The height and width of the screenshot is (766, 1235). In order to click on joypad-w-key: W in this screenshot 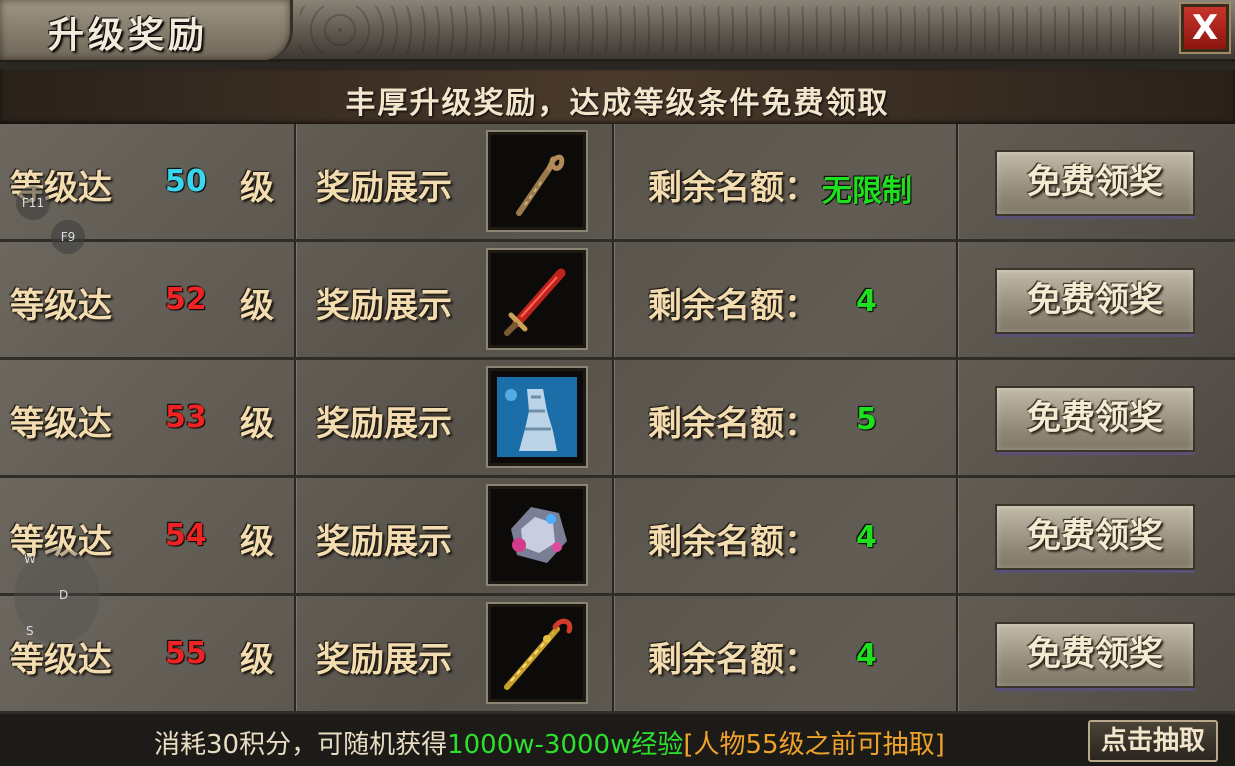, I will do `click(30, 559)`.